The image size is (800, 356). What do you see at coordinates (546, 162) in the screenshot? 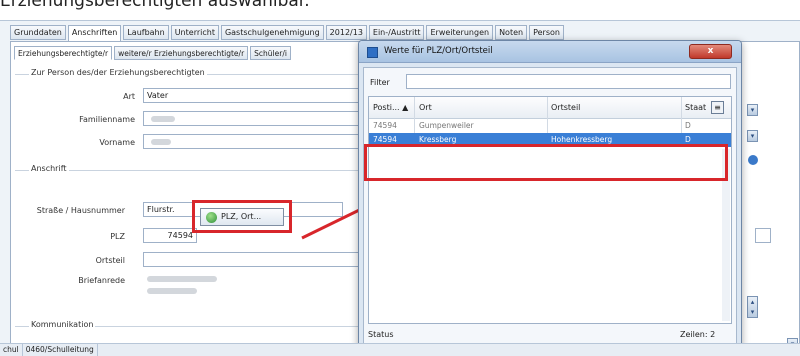
I see `highlight-selected-row` at bounding box center [546, 162].